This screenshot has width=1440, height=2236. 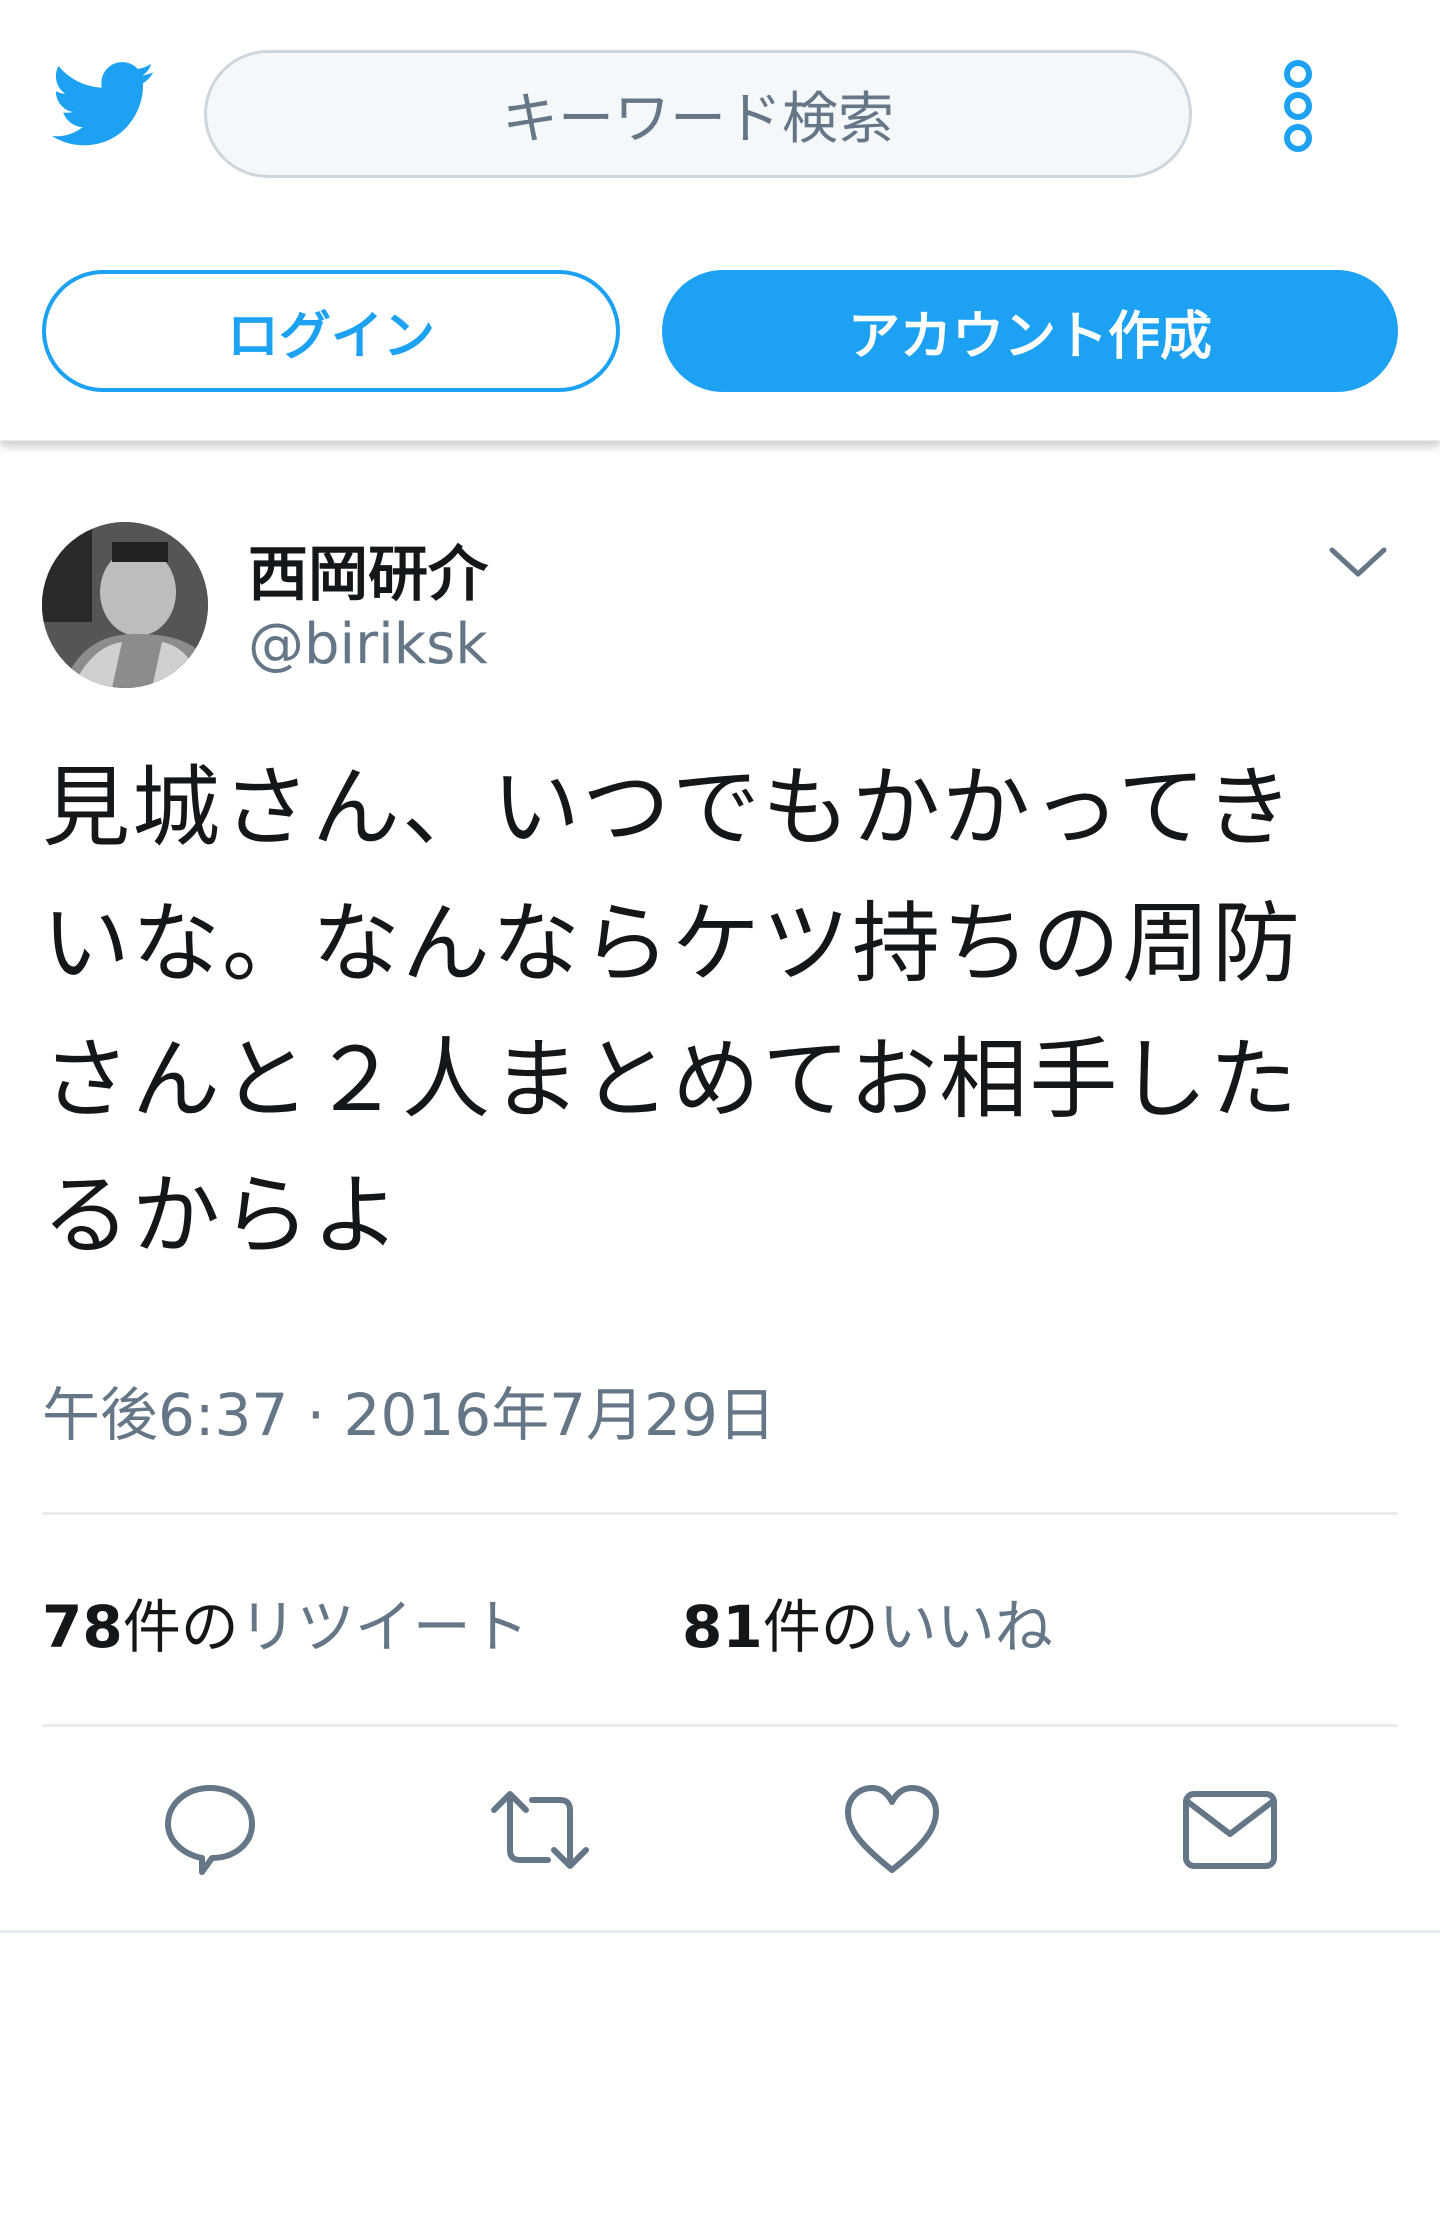 I want to click on login-button: ログイン, so click(x=331, y=331).